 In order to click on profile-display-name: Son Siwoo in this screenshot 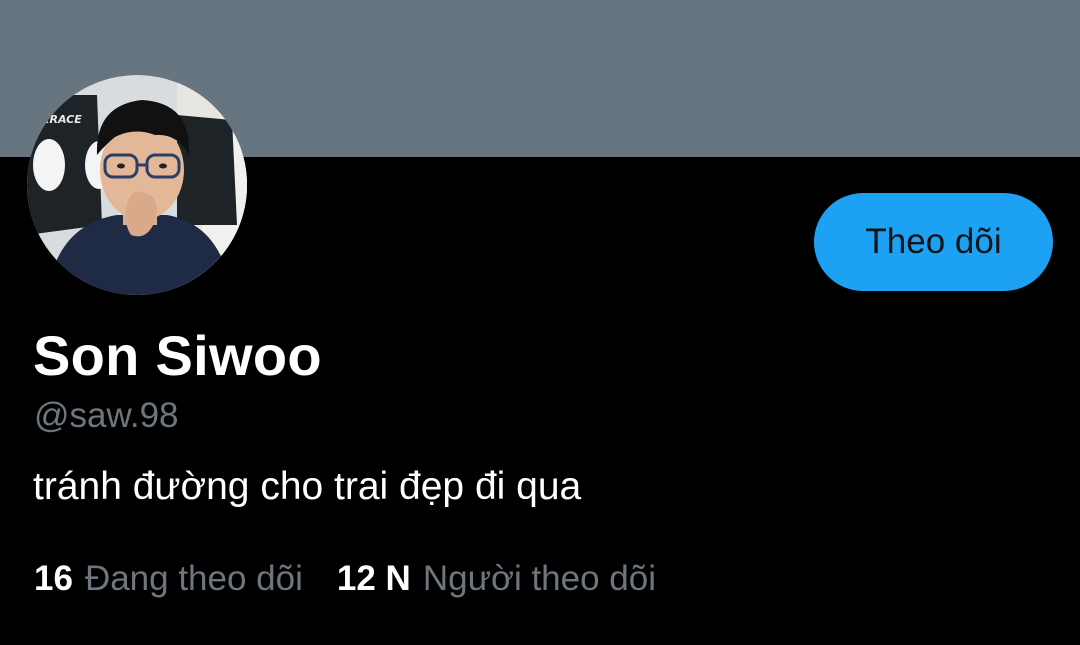, I will do `click(177, 355)`.